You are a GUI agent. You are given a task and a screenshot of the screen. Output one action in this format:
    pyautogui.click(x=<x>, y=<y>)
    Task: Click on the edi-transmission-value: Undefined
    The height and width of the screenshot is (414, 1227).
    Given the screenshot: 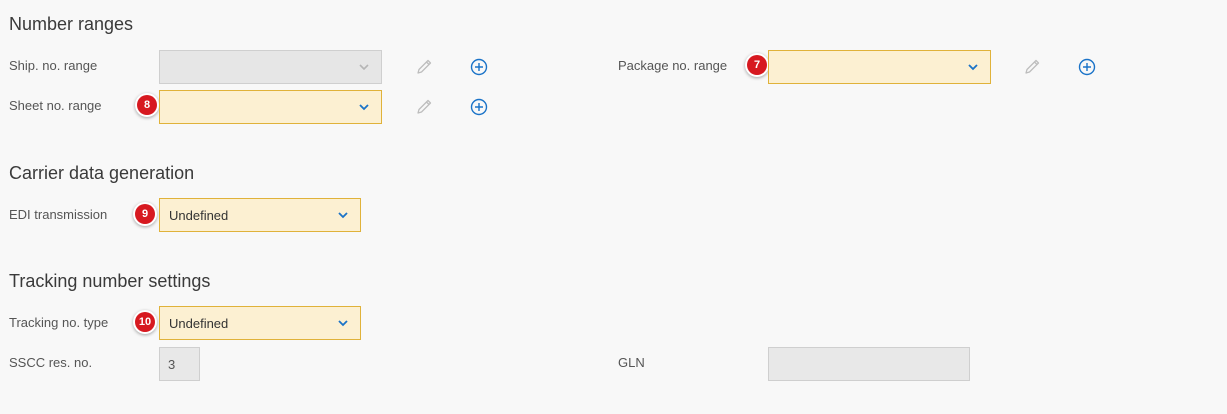 What is the action you would take?
    pyautogui.click(x=199, y=215)
    